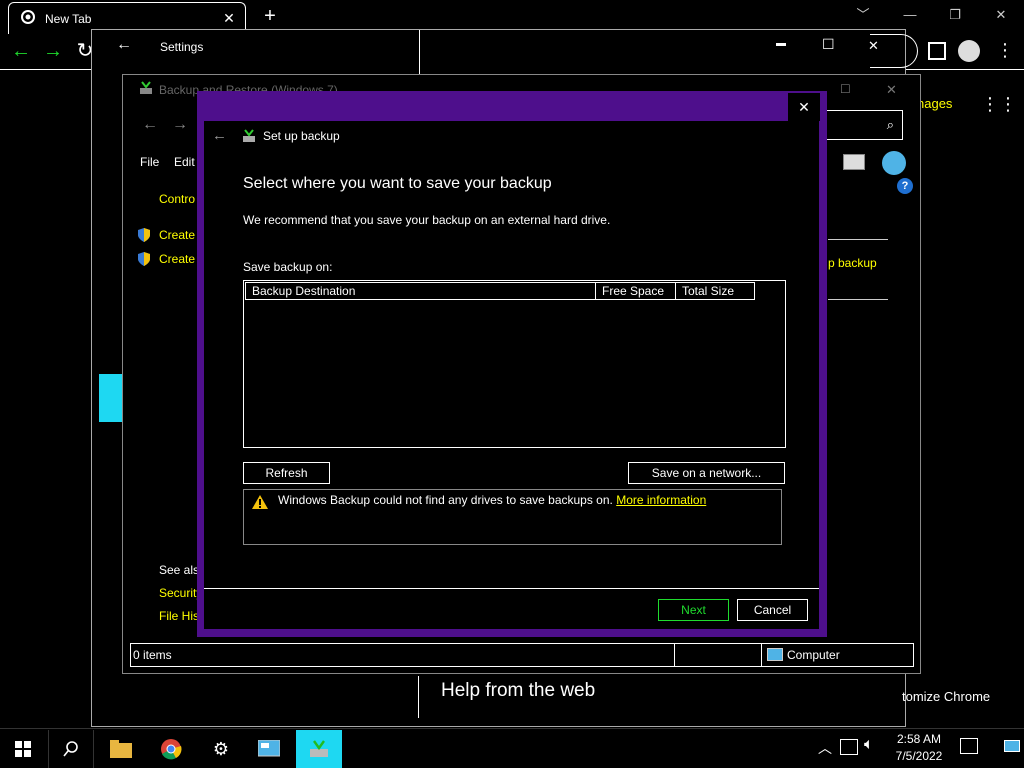  Describe the element at coordinates (661, 500) in the screenshot. I see `more-information-link: More information` at that location.